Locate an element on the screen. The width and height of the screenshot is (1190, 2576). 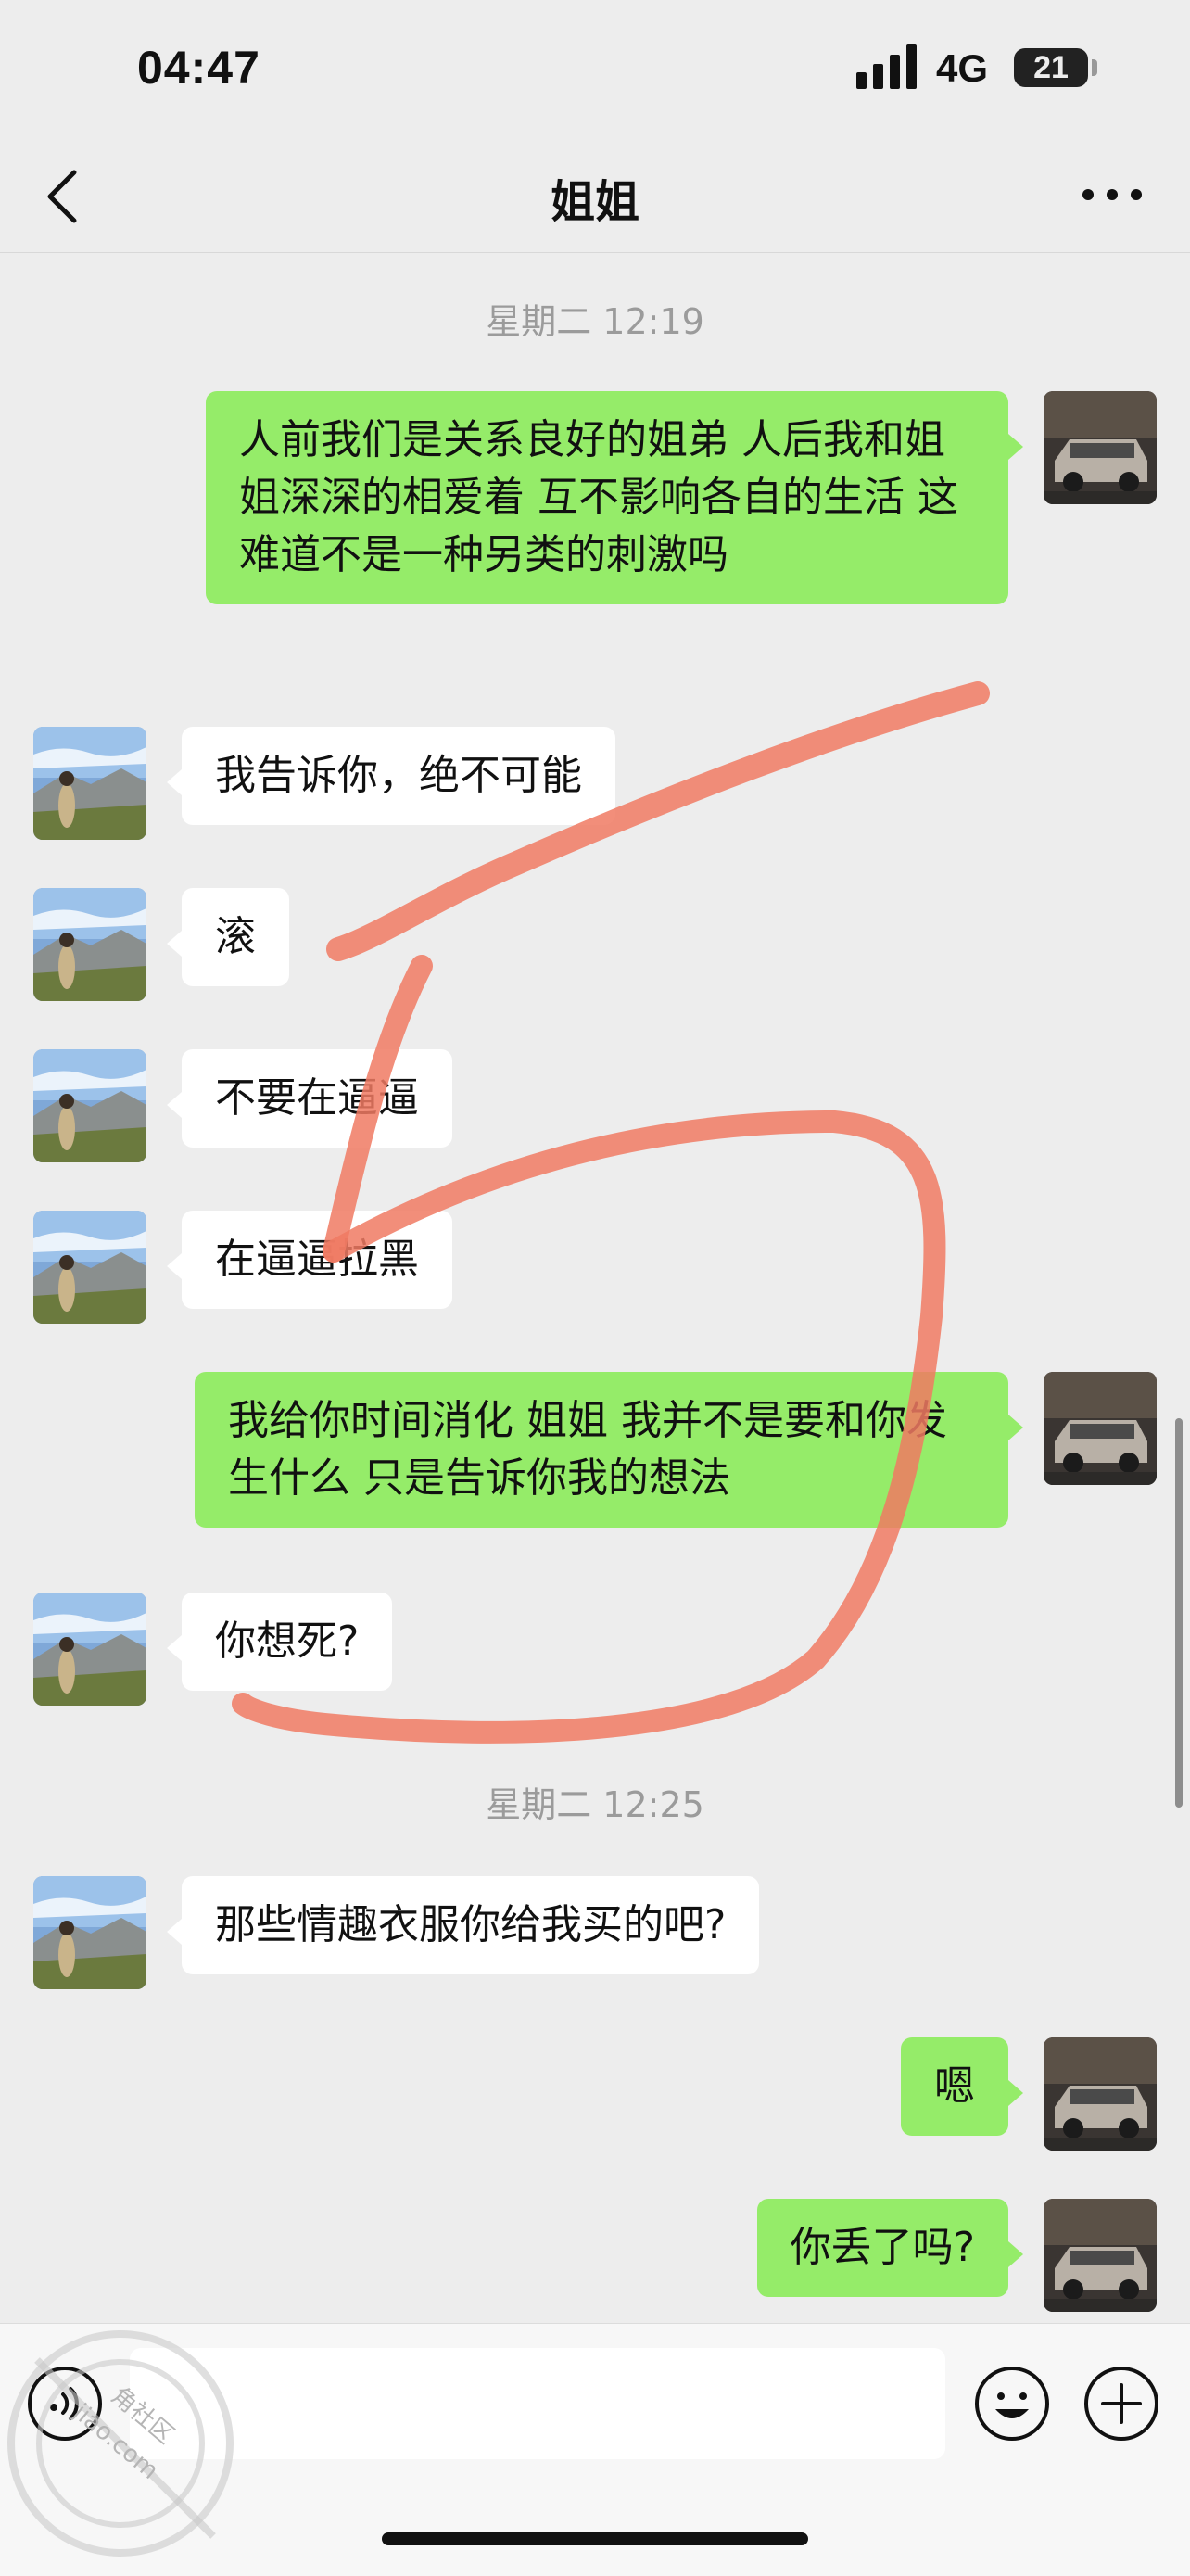
signal-icon is located at coordinates (886, 66).